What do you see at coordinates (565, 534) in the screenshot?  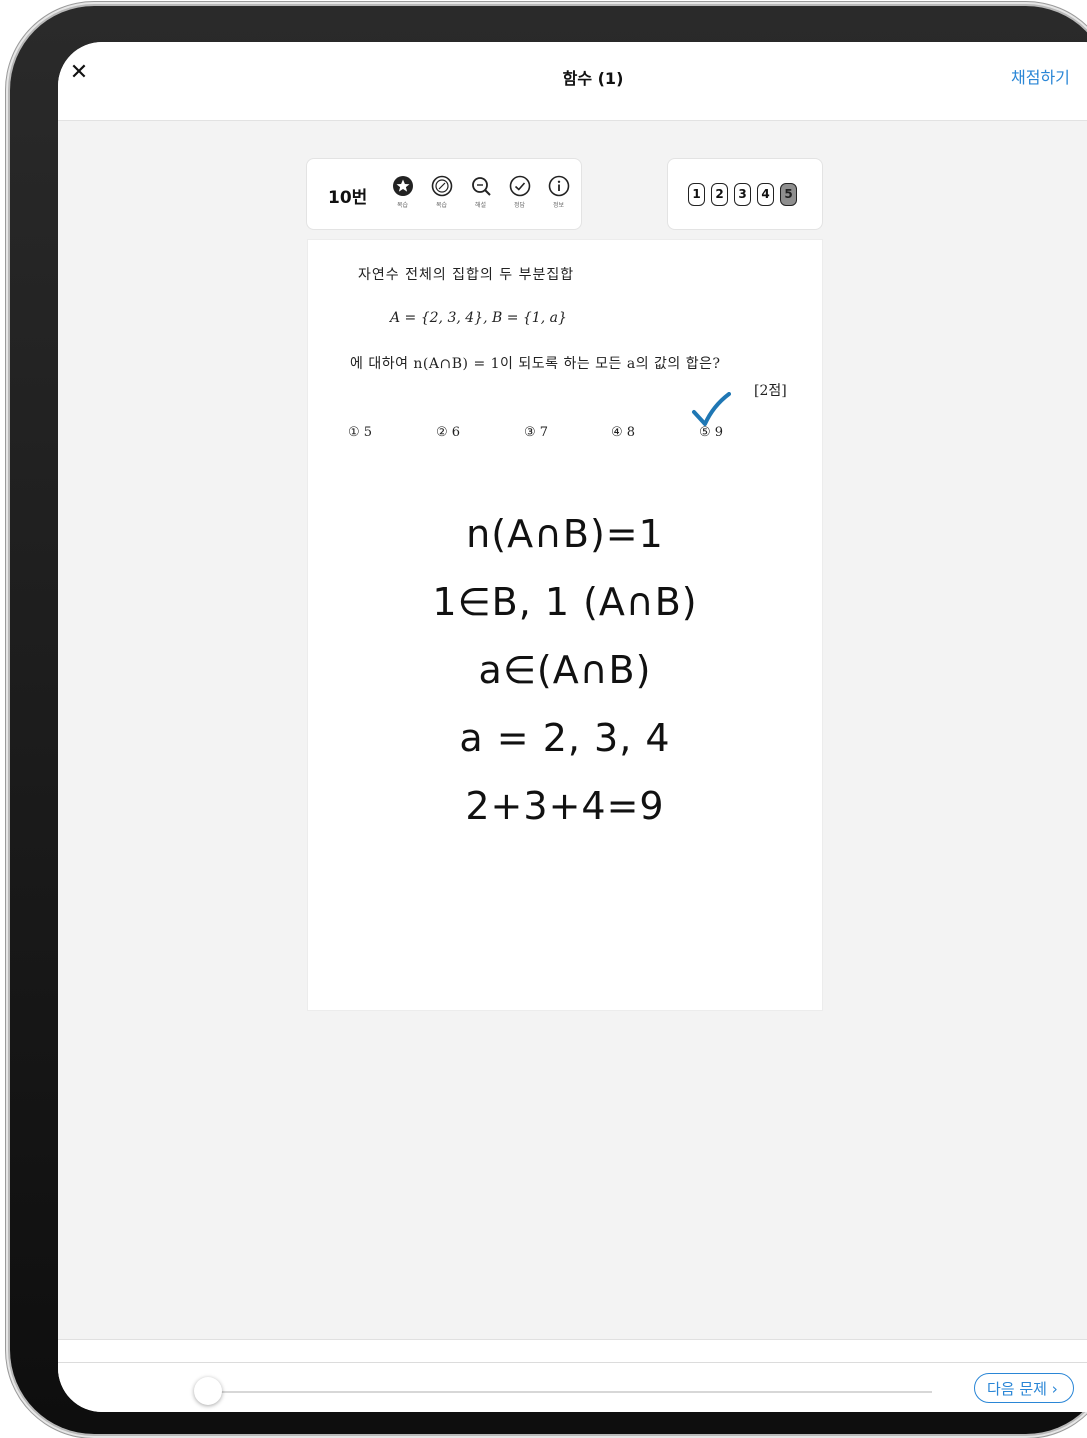 I see `handwritten-line-1: n(A∩B)=1` at bounding box center [565, 534].